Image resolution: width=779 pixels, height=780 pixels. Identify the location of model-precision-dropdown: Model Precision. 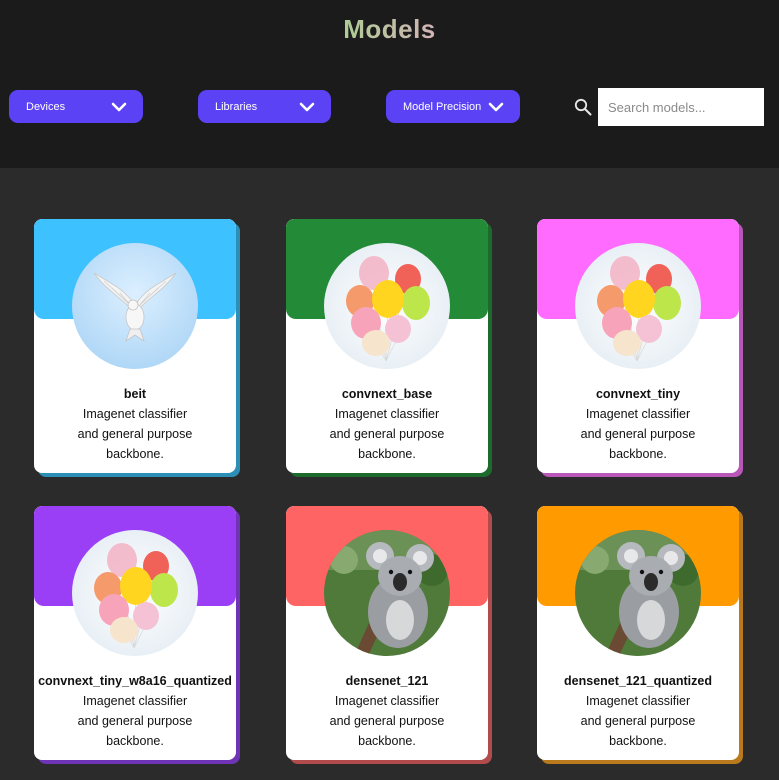
(453, 106).